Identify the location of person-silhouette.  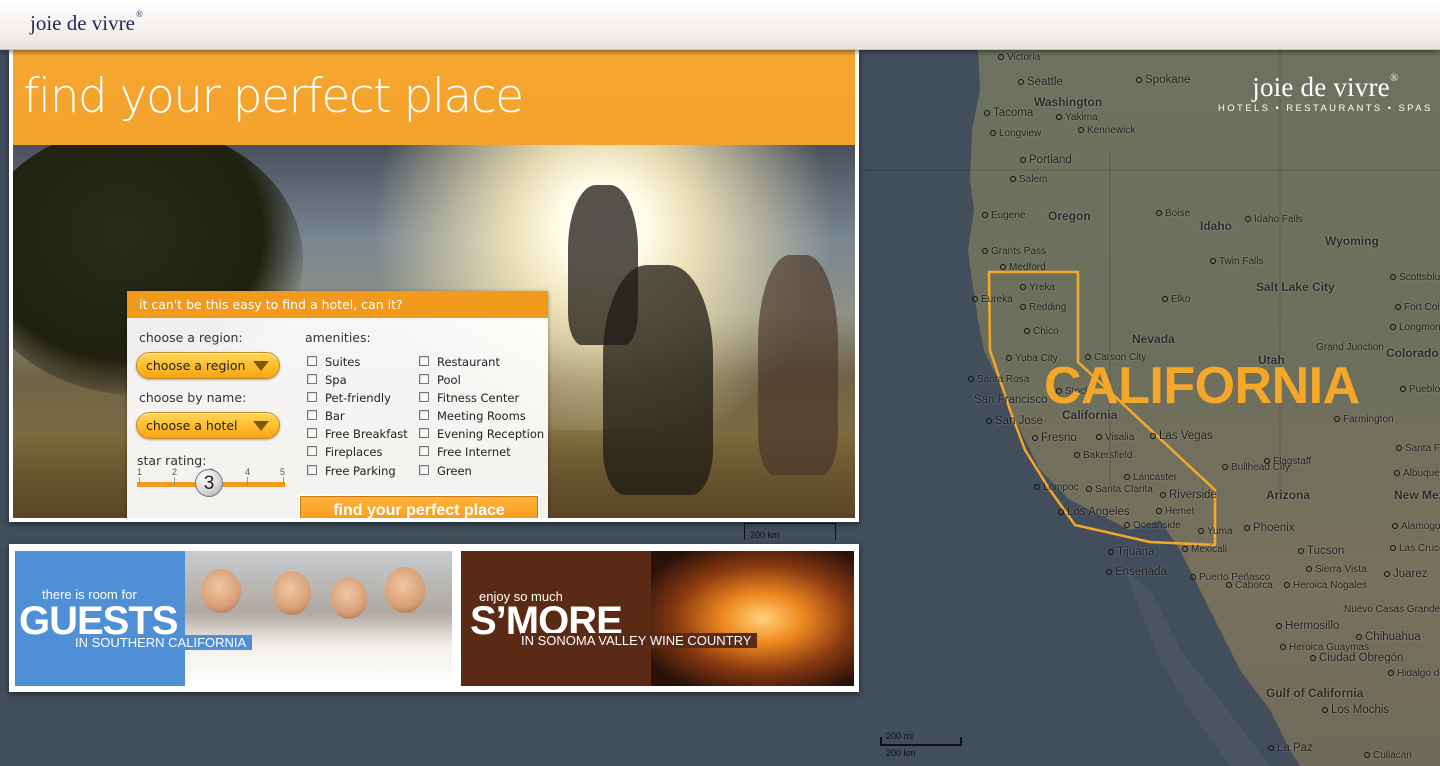
(798, 365).